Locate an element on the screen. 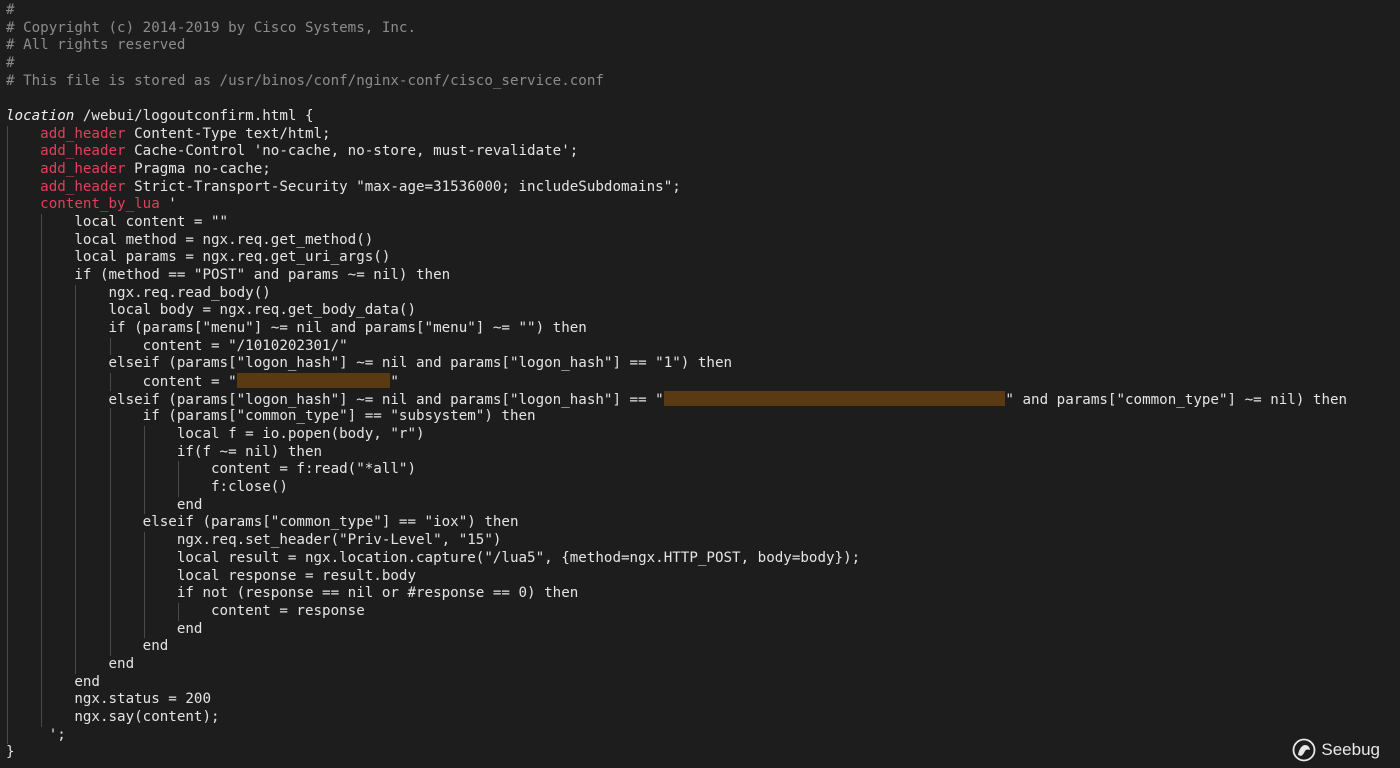 The height and width of the screenshot is (768, 1400). code-line: local f = io.popen(body, "r") is located at coordinates (676, 435).